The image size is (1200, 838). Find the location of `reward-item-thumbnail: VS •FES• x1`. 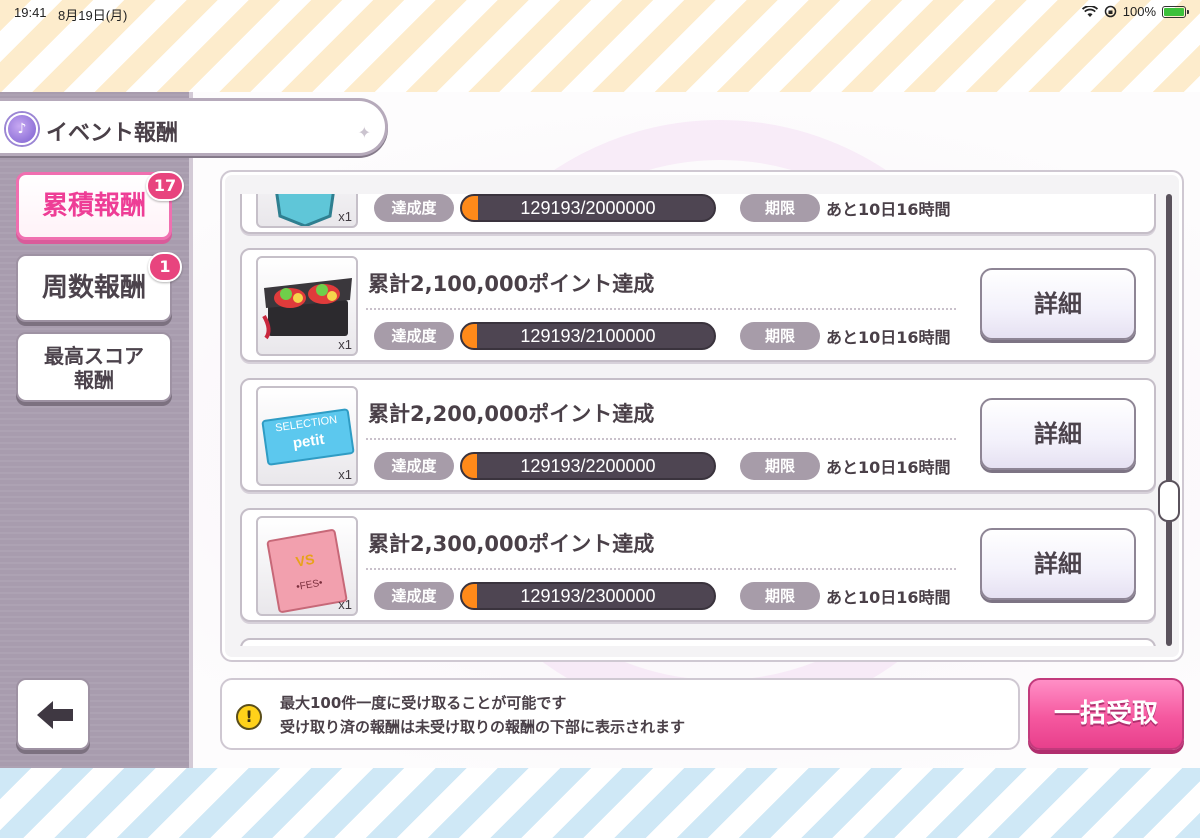

reward-item-thumbnail: VS •FES• x1 is located at coordinates (307, 566).